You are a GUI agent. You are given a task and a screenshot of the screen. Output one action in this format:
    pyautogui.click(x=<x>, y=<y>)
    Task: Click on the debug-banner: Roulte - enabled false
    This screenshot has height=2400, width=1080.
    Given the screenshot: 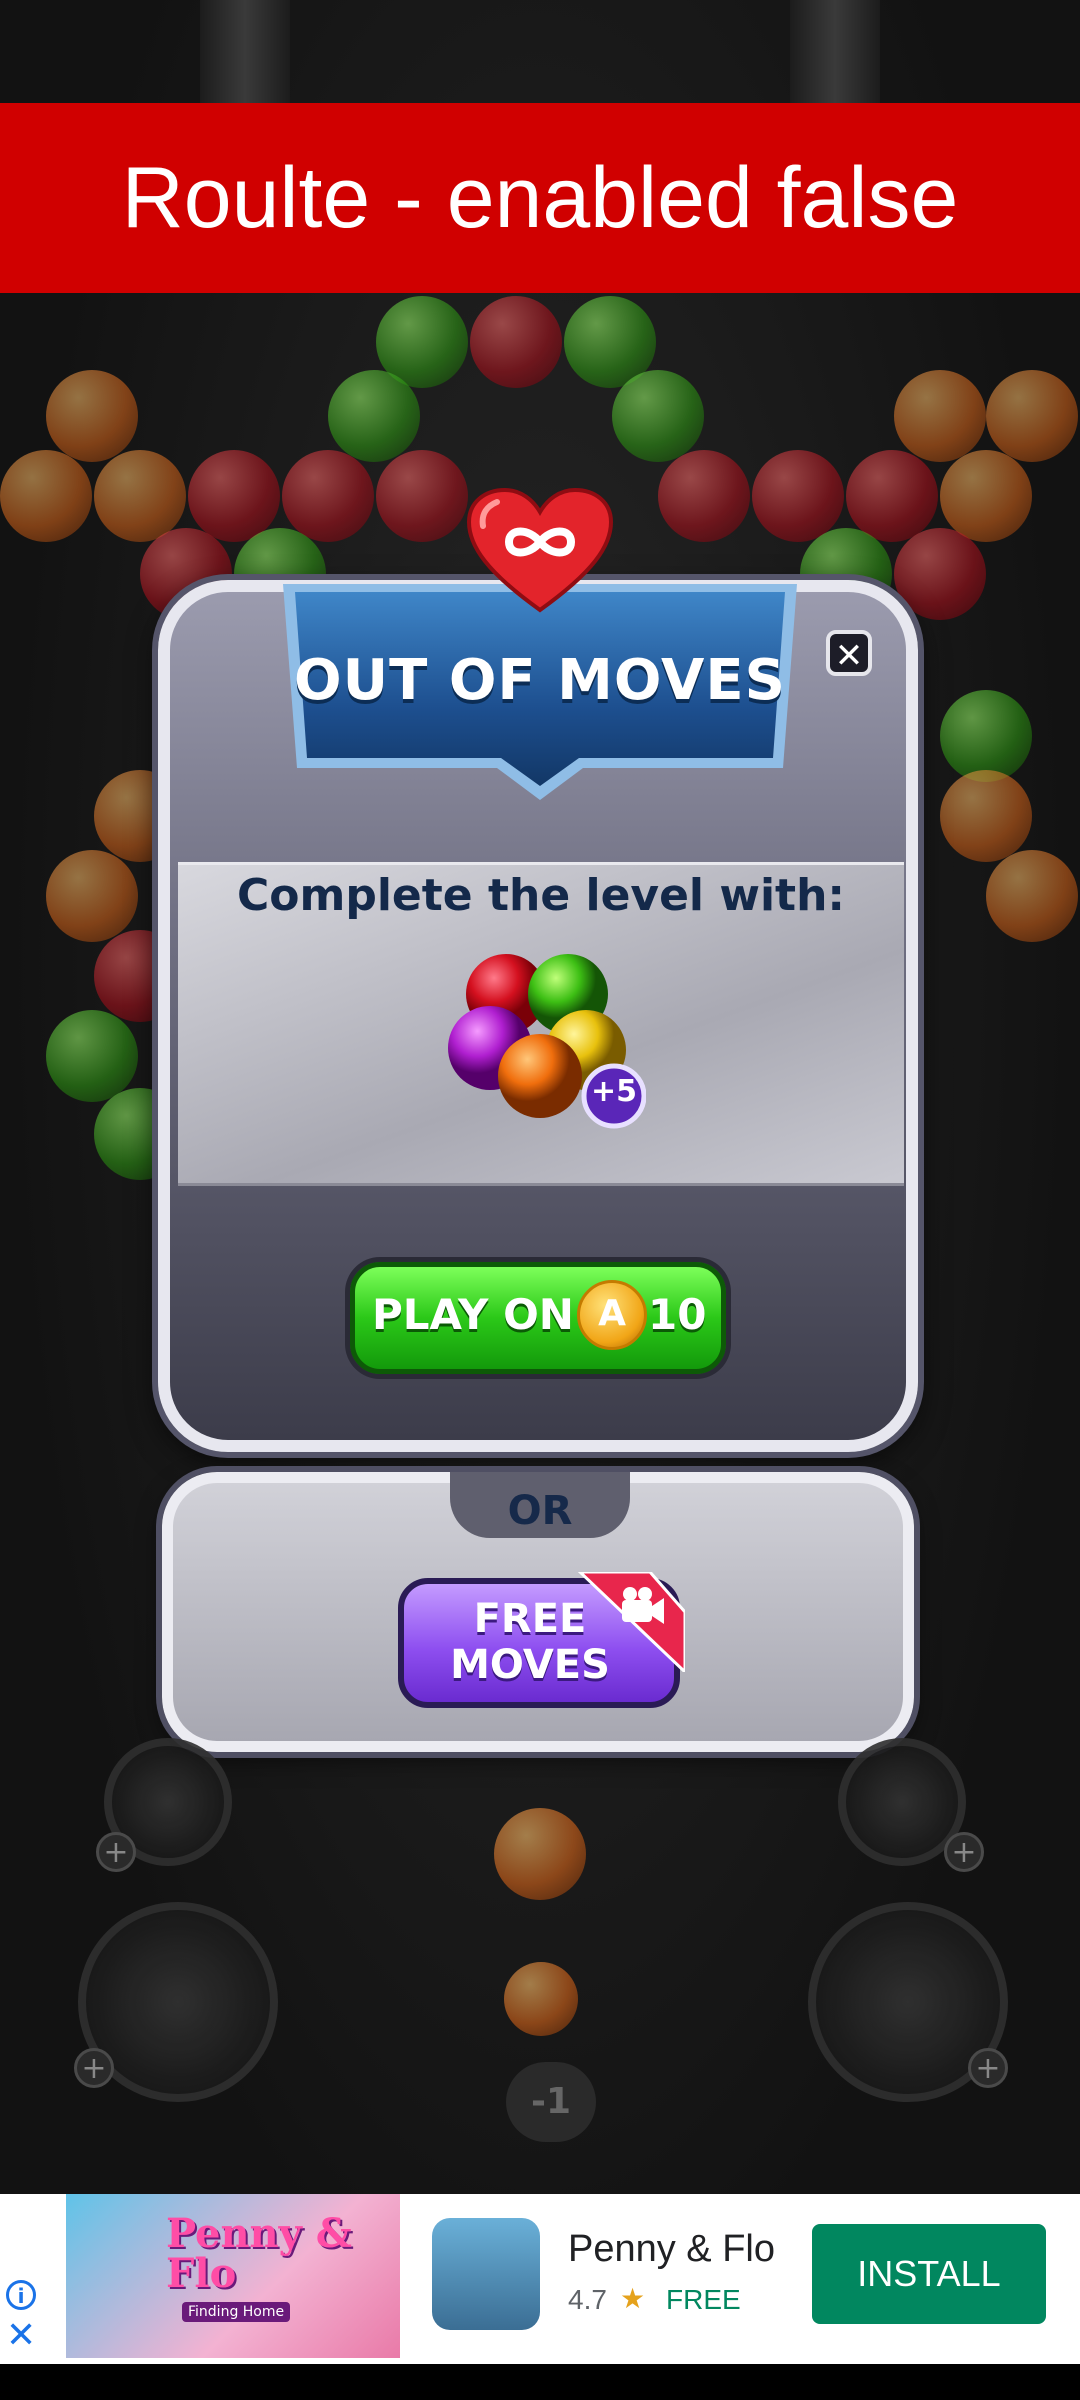 What is the action you would take?
    pyautogui.click(x=540, y=198)
    